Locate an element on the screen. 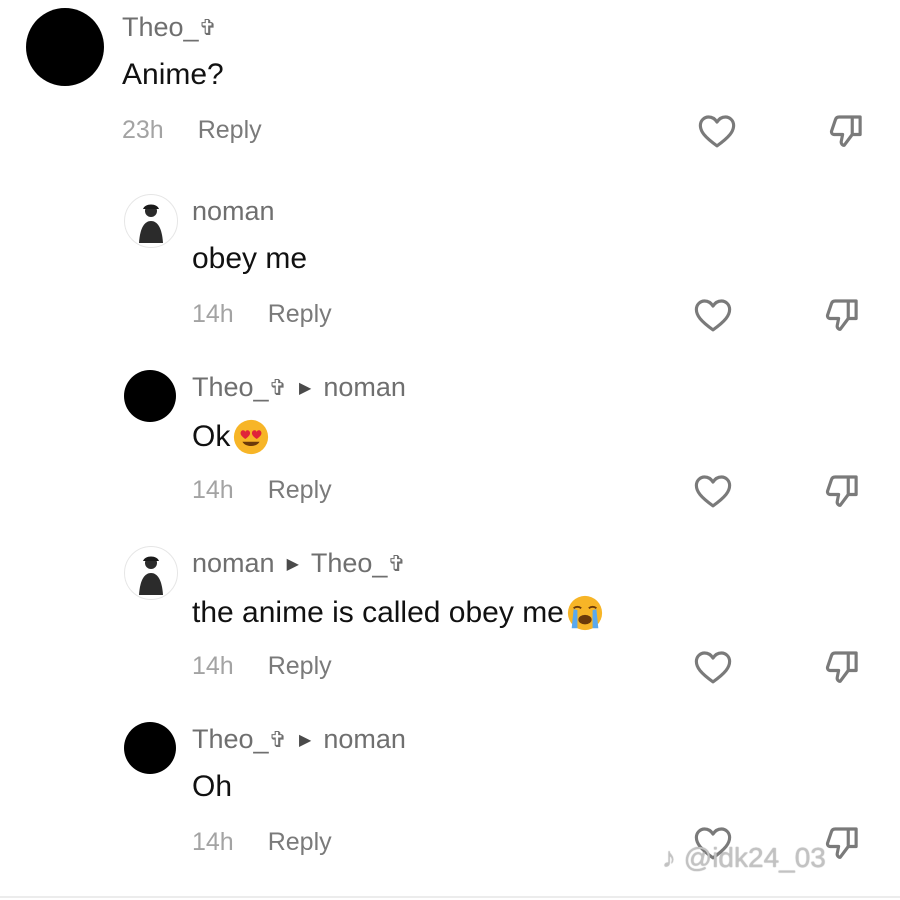 The image size is (900, 900). comment-text: obey me is located at coordinates (250, 258).